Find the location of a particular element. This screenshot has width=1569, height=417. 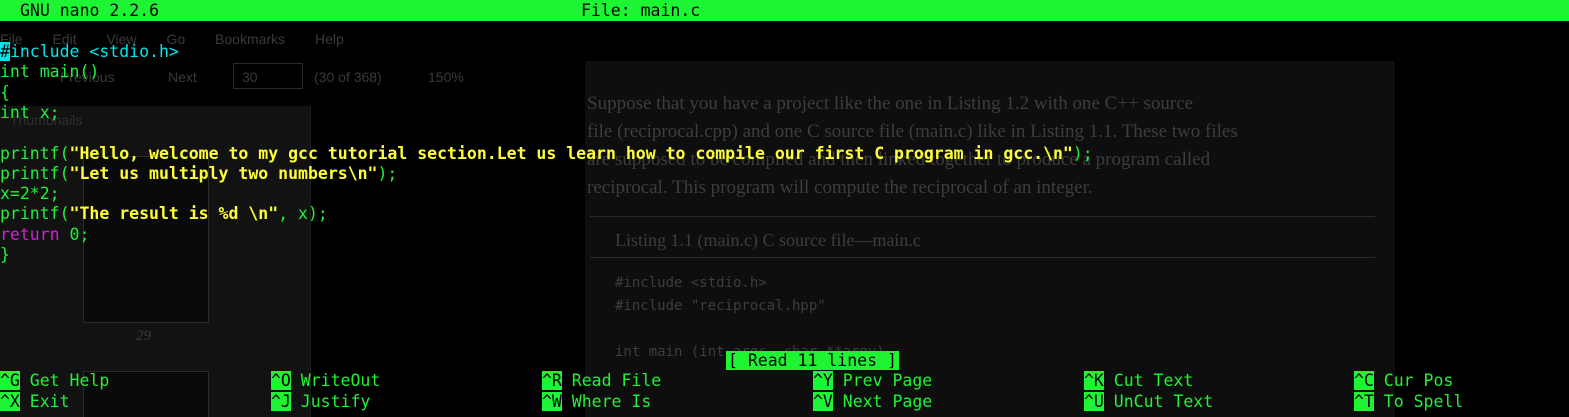

shortcut-label: Cut Text is located at coordinates (1148, 380).